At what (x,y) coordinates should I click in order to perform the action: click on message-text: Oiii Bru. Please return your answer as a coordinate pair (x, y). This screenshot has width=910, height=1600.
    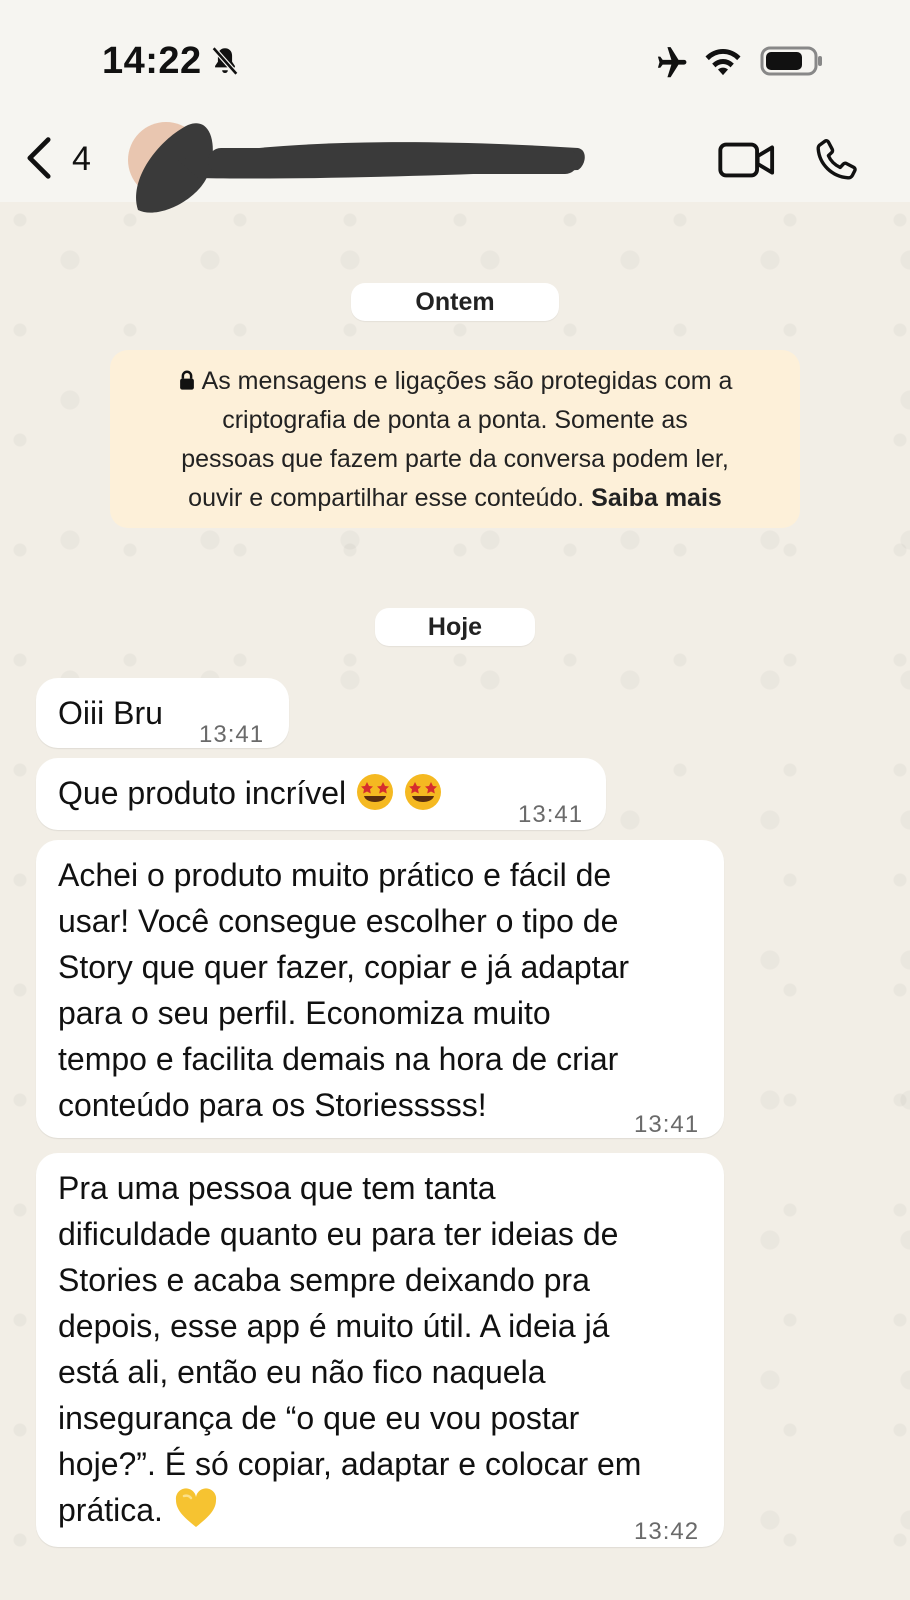
    Looking at the image, I should click on (110, 713).